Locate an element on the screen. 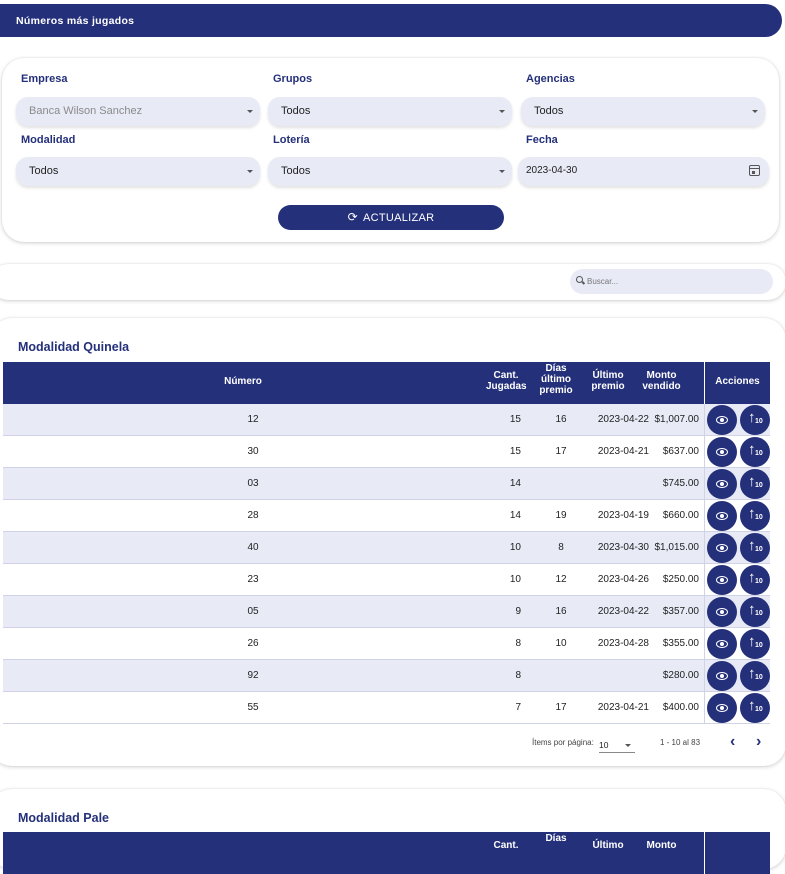 The image size is (785, 874). cell-dias: 16 is located at coordinates (561, 419).